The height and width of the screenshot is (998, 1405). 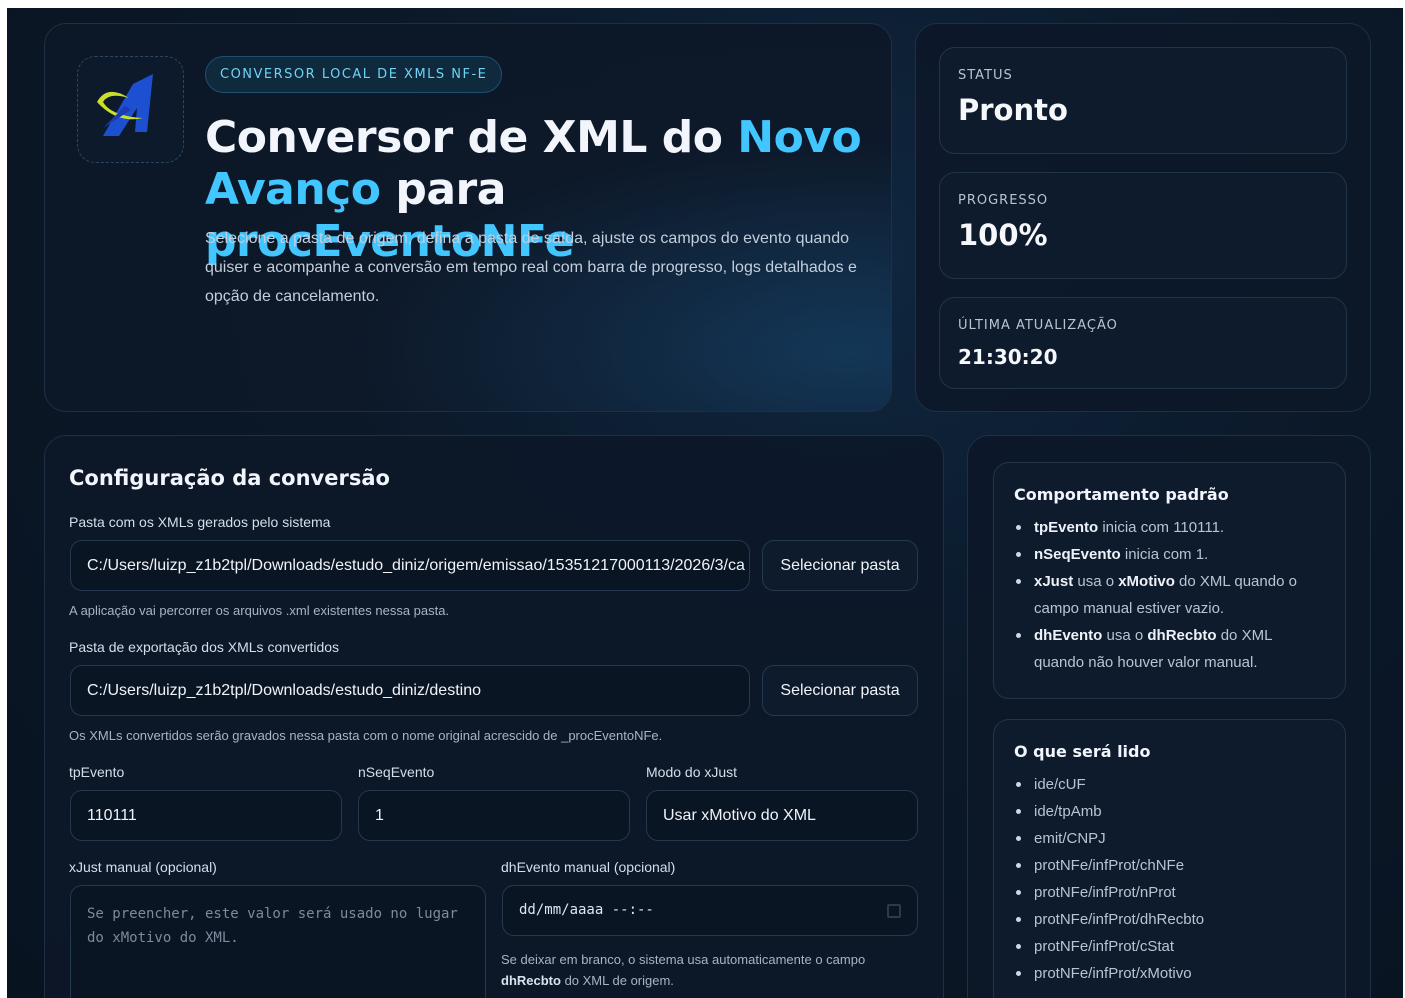 What do you see at coordinates (1169, 838) in the screenshot?
I see `list-item: emit/CNPJ` at bounding box center [1169, 838].